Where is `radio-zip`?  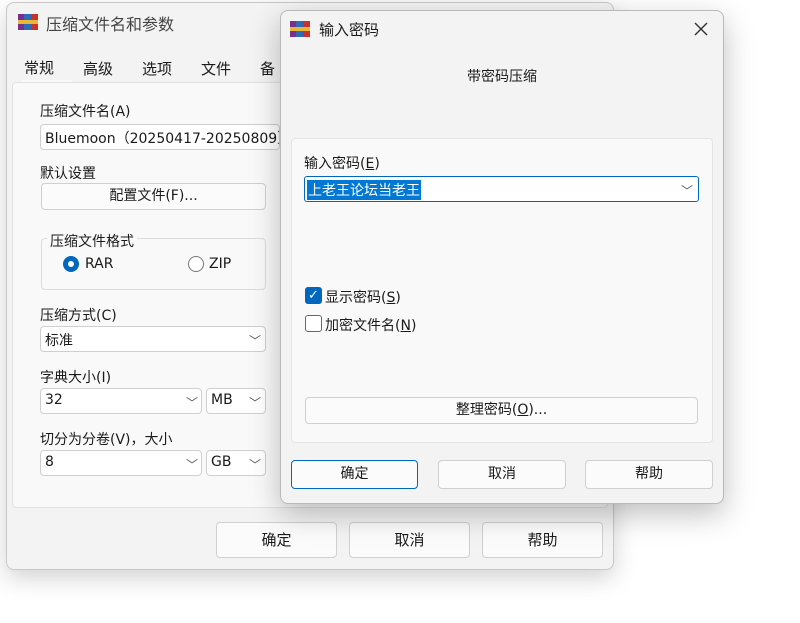 radio-zip is located at coordinates (196, 264).